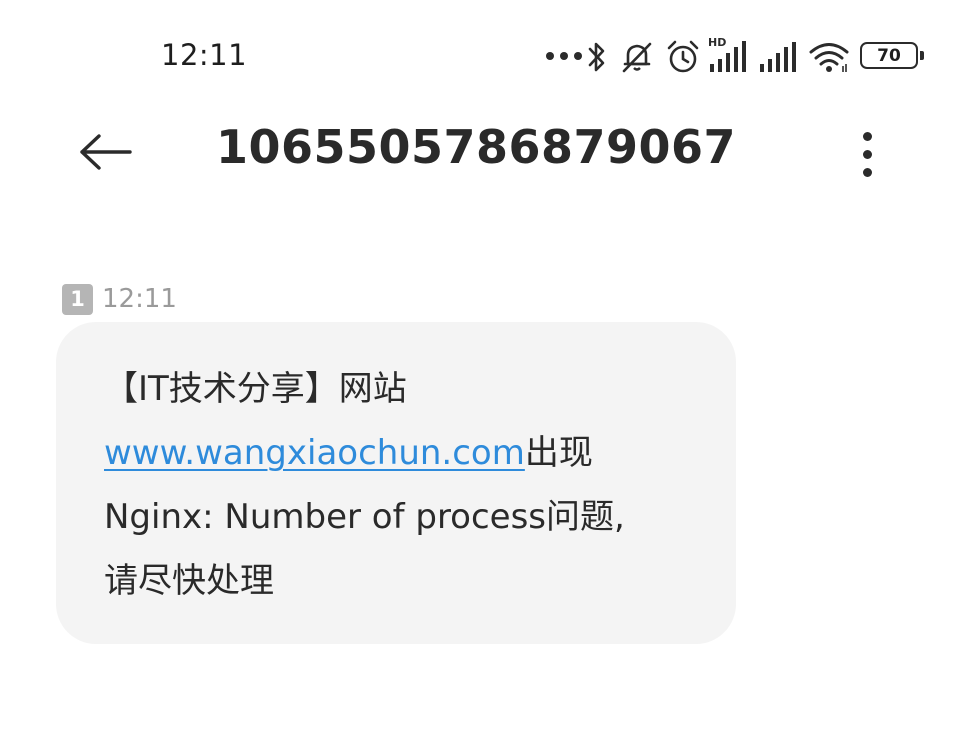 The image size is (970, 750). What do you see at coordinates (867, 136) in the screenshot?
I see `more-vert-icon` at bounding box center [867, 136].